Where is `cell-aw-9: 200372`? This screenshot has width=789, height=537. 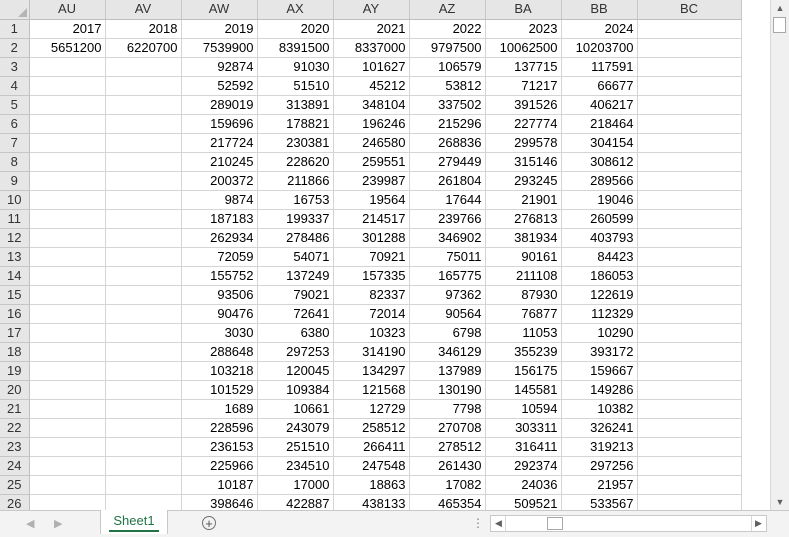
cell-aw-9: 200372 is located at coordinates (219, 181).